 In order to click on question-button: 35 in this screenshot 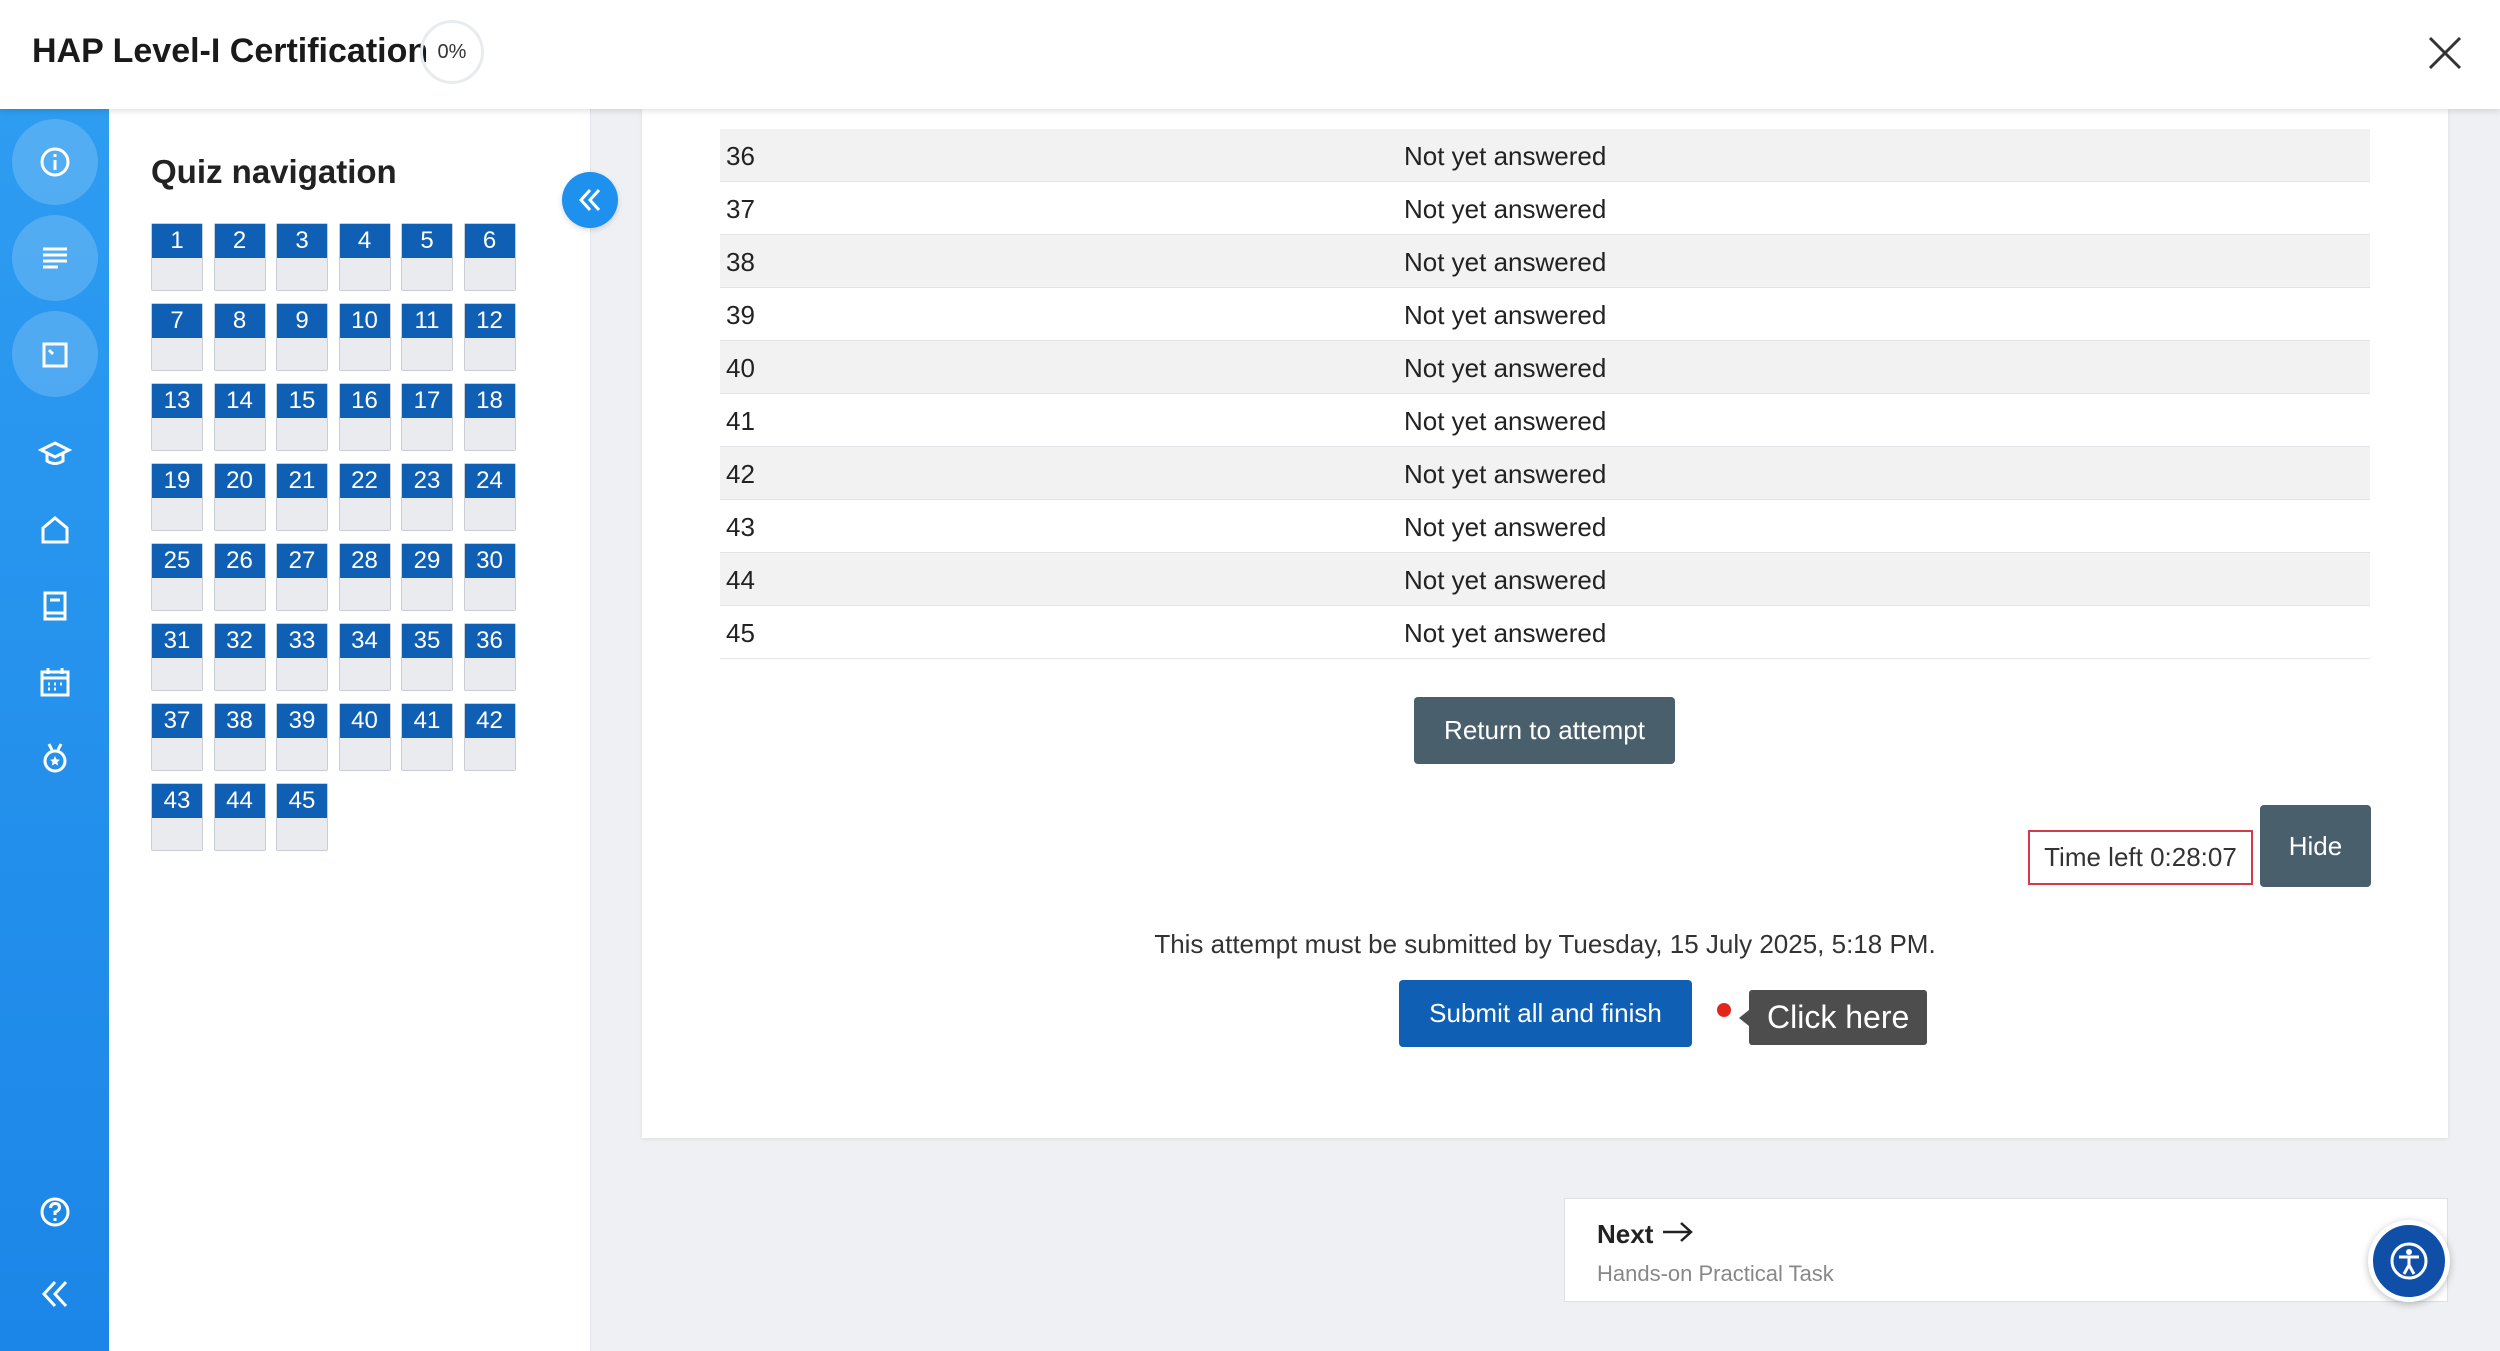, I will do `click(427, 657)`.